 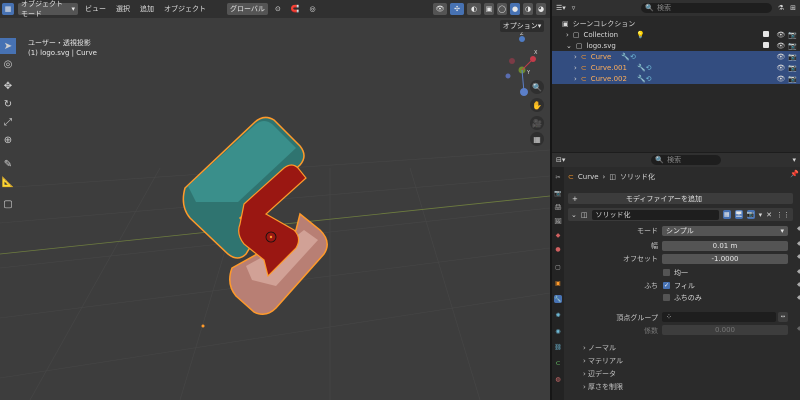 I want to click on xray-icon: ▣, so click(x=489, y=9).